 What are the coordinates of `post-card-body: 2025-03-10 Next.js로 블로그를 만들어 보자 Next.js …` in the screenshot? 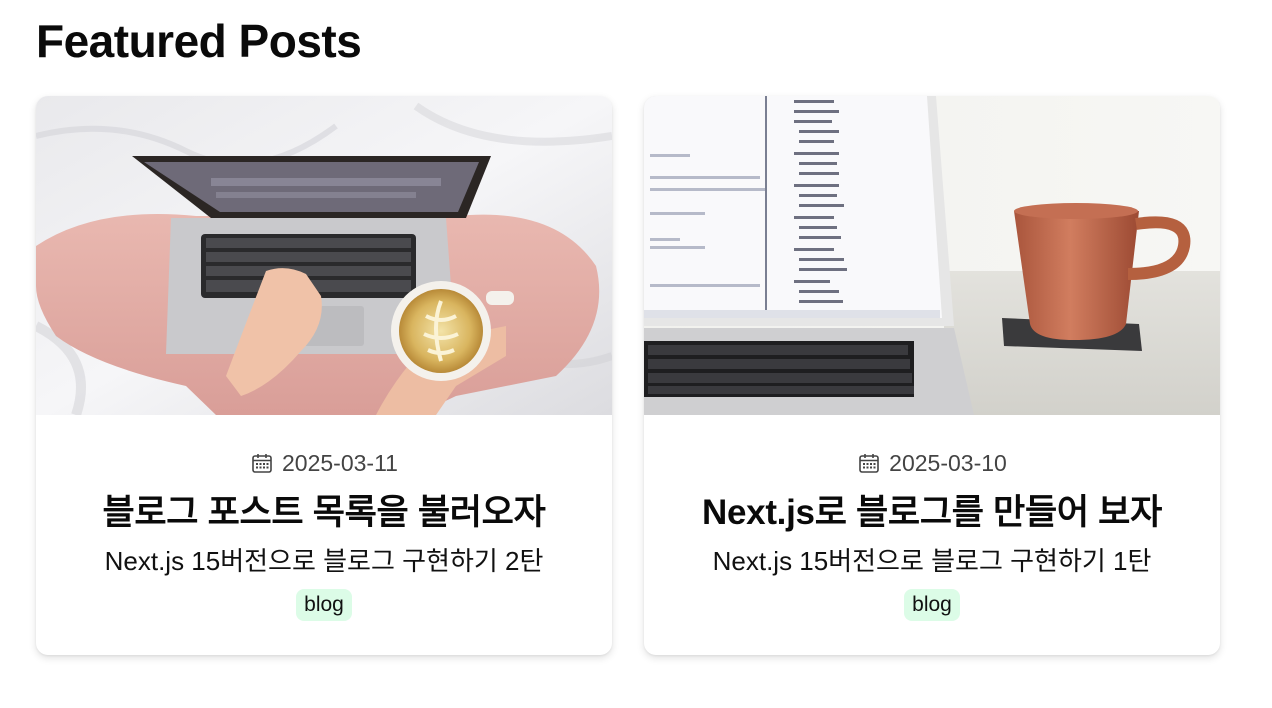 It's located at (932, 518).